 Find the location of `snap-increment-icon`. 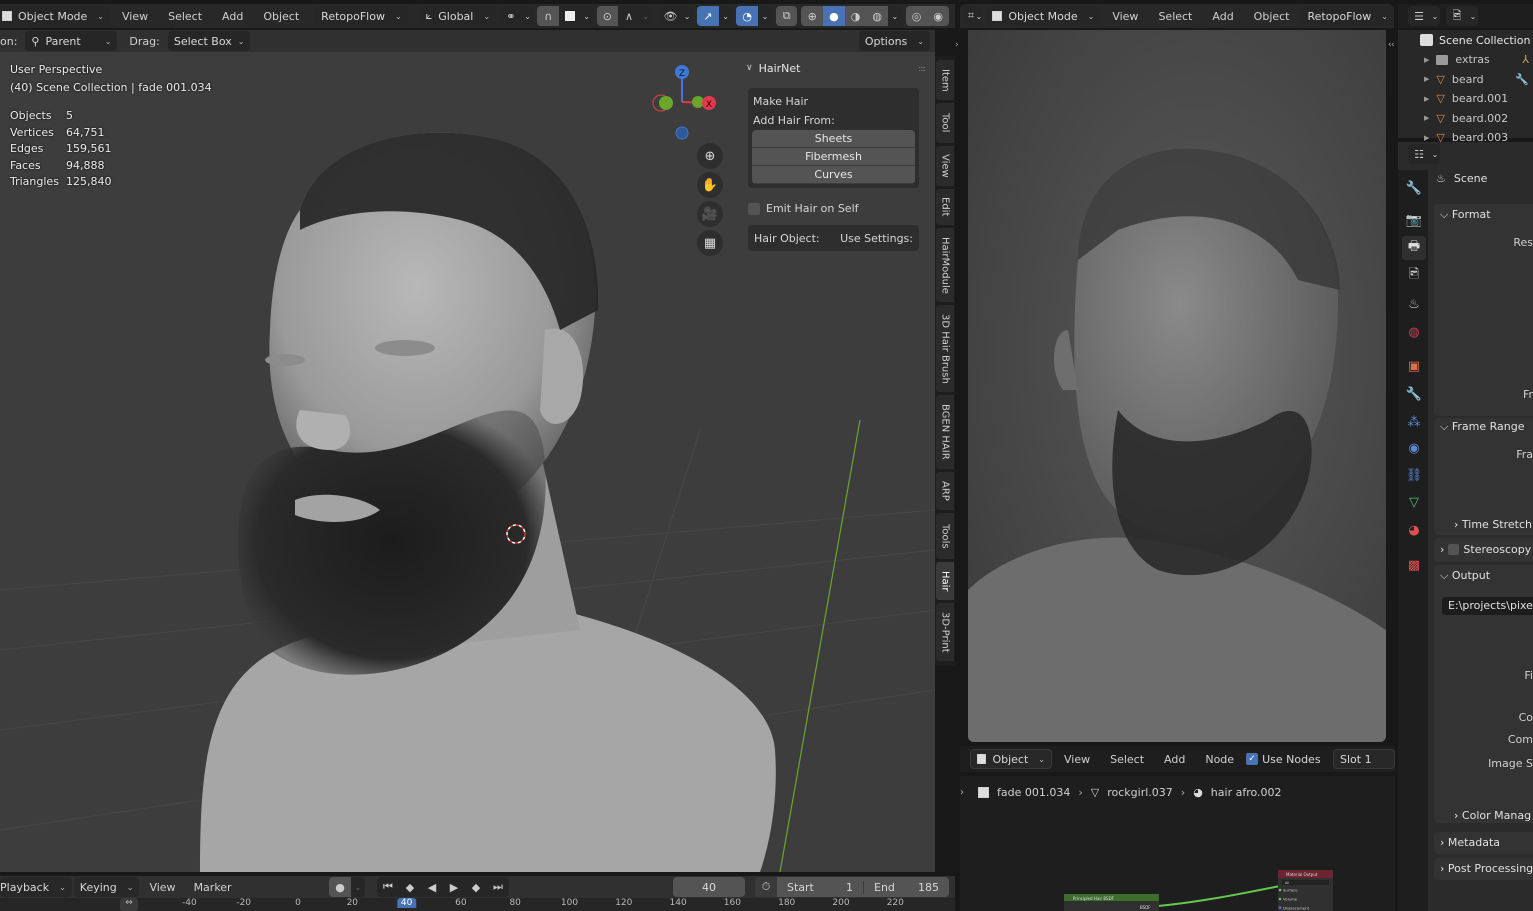

snap-increment-icon is located at coordinates (570, 16).